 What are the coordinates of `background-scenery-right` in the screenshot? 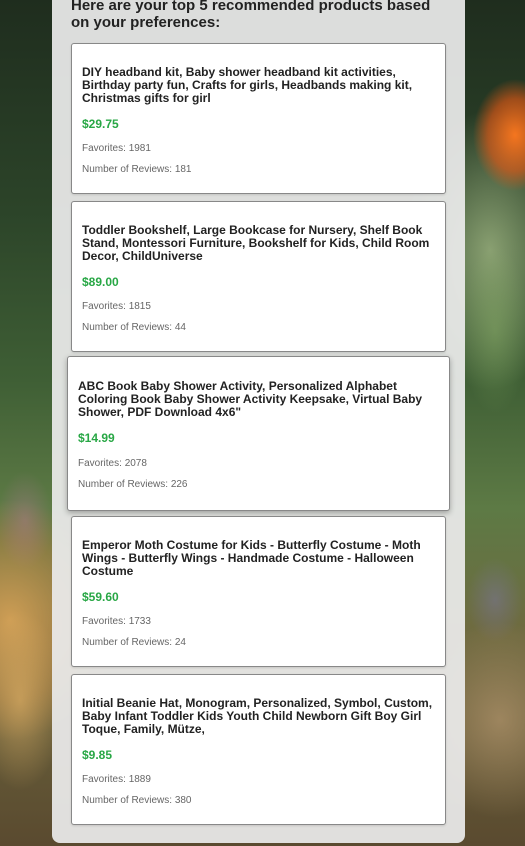 It's located at (495, 423).